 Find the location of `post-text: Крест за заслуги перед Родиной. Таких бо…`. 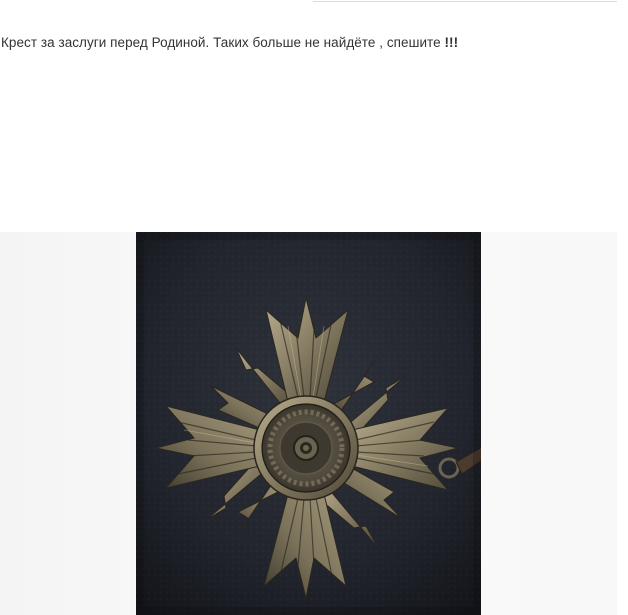

post-text: Крест за заслуги перед Родиной. Таких бо… is located at coordinates (229, 42).